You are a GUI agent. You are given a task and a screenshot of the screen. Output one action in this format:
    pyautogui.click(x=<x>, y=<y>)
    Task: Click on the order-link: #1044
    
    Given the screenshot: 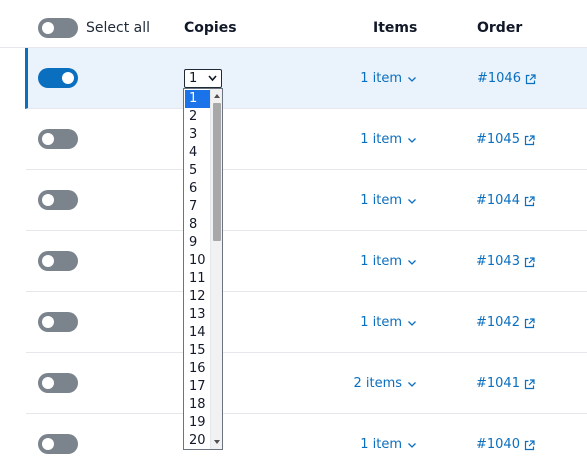 What is the action you would take?
    pyautogui.click(x=505, y=201)
    